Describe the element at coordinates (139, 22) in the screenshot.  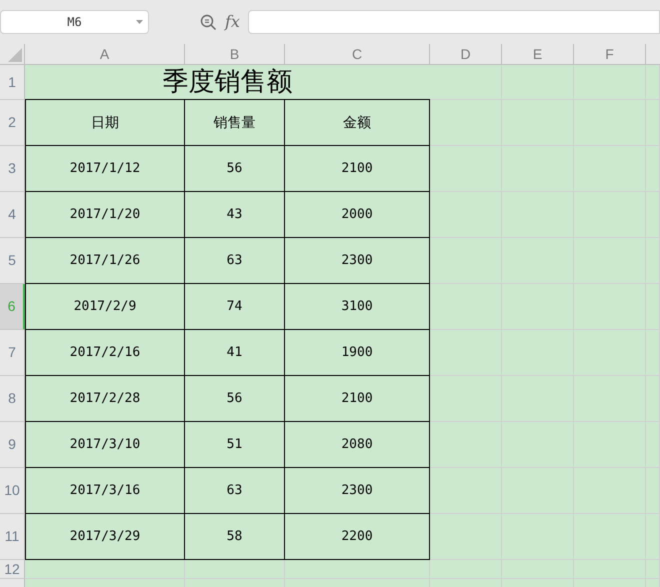
I see `dropdown-icon` at that location.